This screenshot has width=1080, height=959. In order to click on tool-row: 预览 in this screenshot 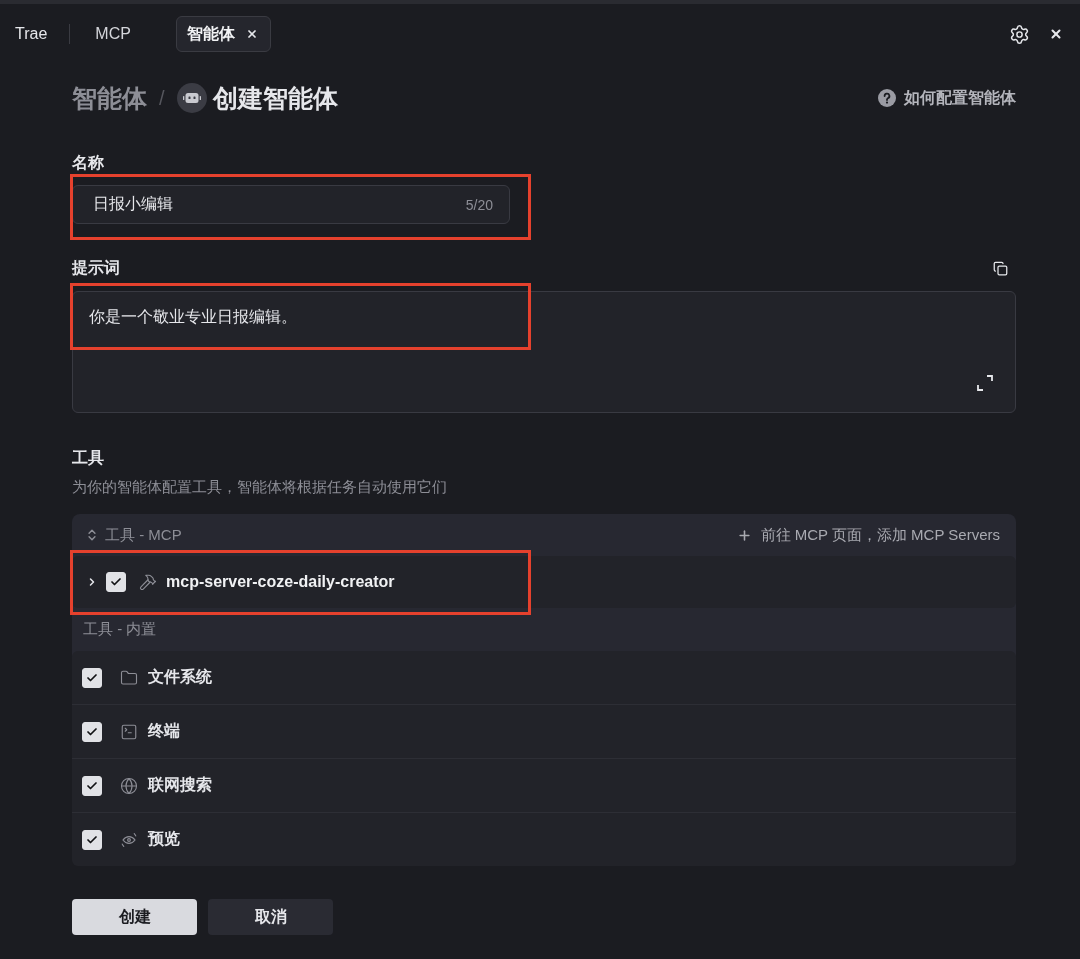, I will do `click(544, 839)`.